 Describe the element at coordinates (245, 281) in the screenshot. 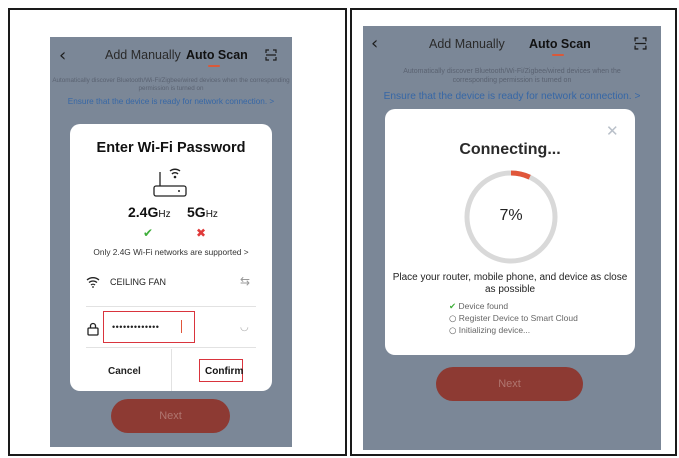

I see `switch-network-icon: ⇆` at that location.